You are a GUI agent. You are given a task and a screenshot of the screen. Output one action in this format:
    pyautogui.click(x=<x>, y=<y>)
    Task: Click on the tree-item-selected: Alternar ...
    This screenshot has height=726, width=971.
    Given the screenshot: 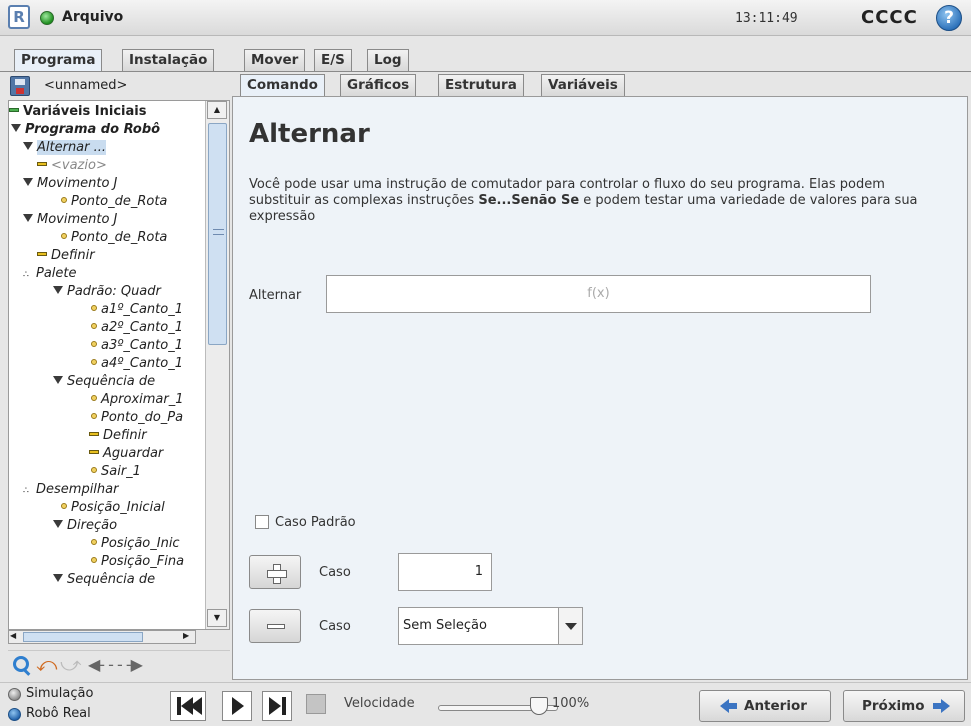 What is the action you would take?
    pyautogui.click(x=65, y=147)
    